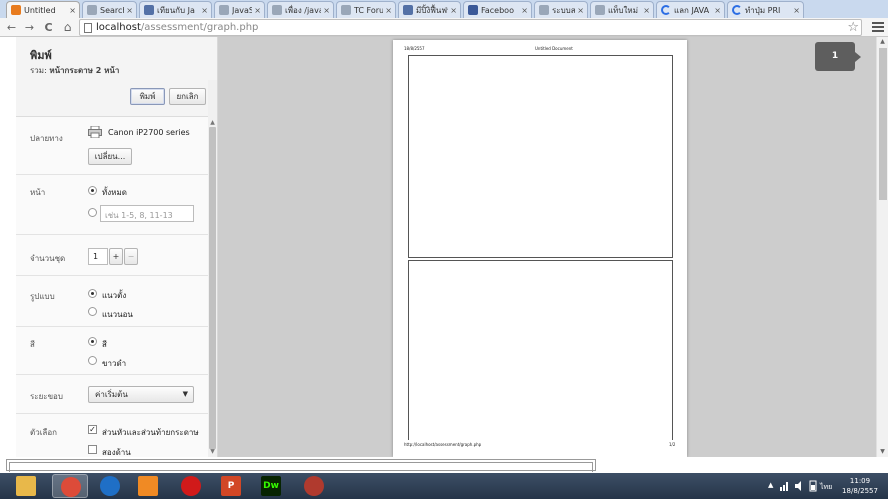 This screenshot has width=888, height=499. I want to click on wmp-icon, so click(110, 486).